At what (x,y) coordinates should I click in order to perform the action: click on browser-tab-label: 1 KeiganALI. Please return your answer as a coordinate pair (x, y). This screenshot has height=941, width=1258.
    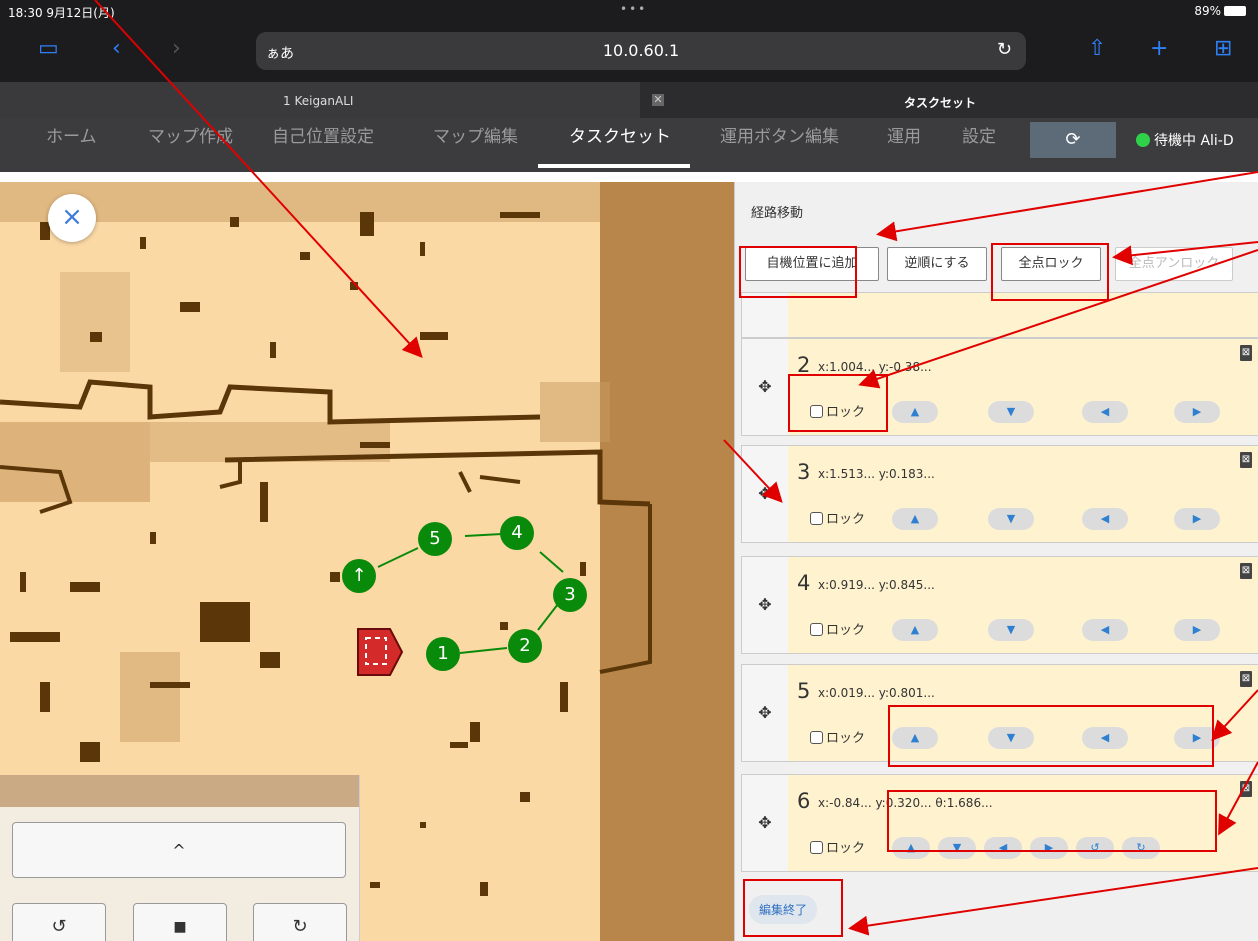
    Looking at the image, I should click on (318, 101).